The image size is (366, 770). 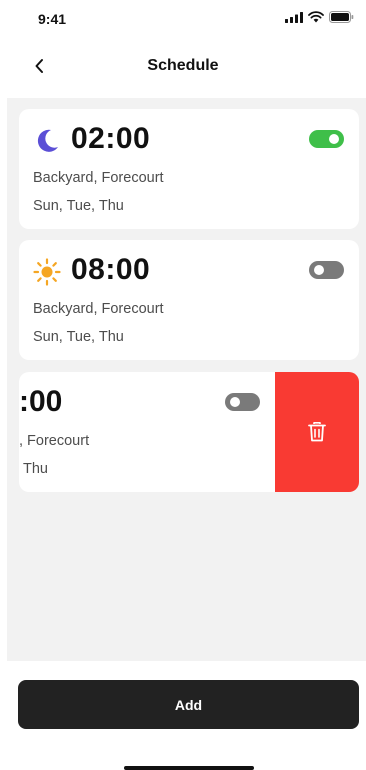 What do you see at coordinates (341, 17) in the screenshot?
I see `battery-icon` at bounding box center [341, 17].